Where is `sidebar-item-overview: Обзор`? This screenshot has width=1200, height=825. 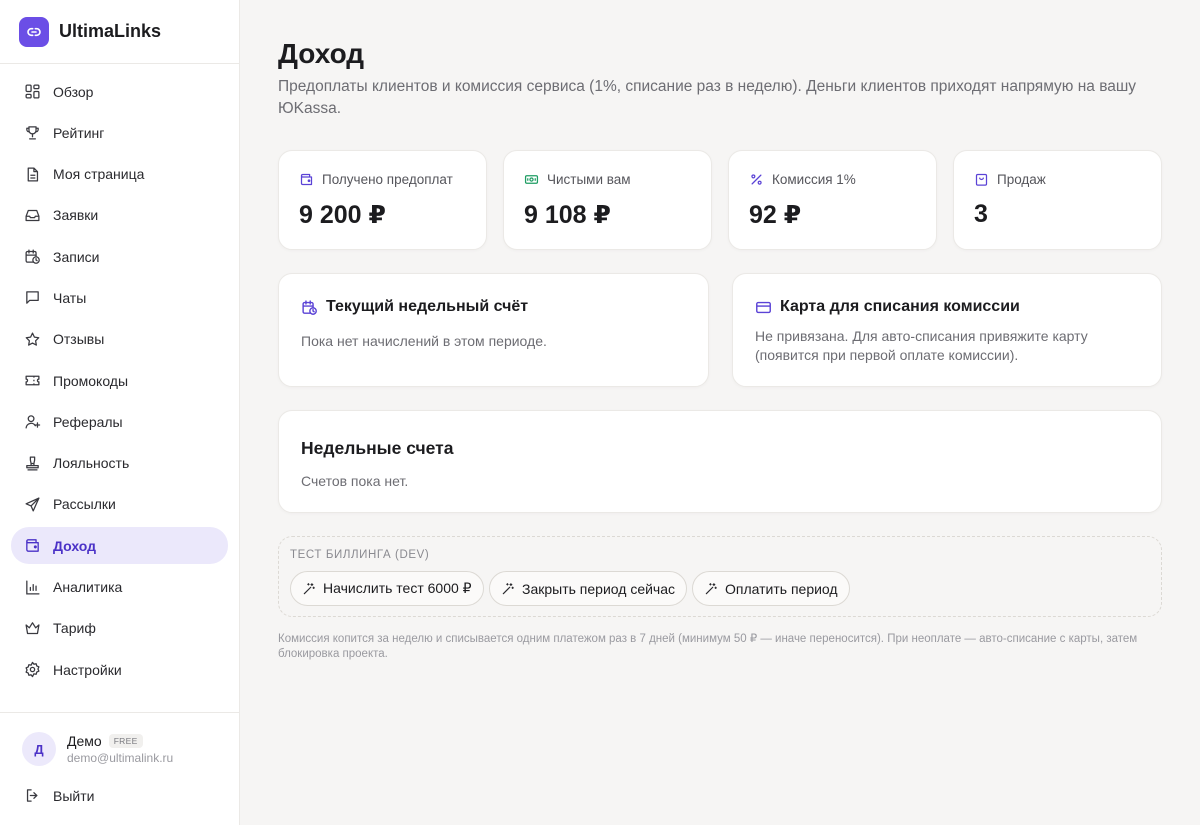 sidebar-item-overview: Обзор is located at coordinates (119, 91).